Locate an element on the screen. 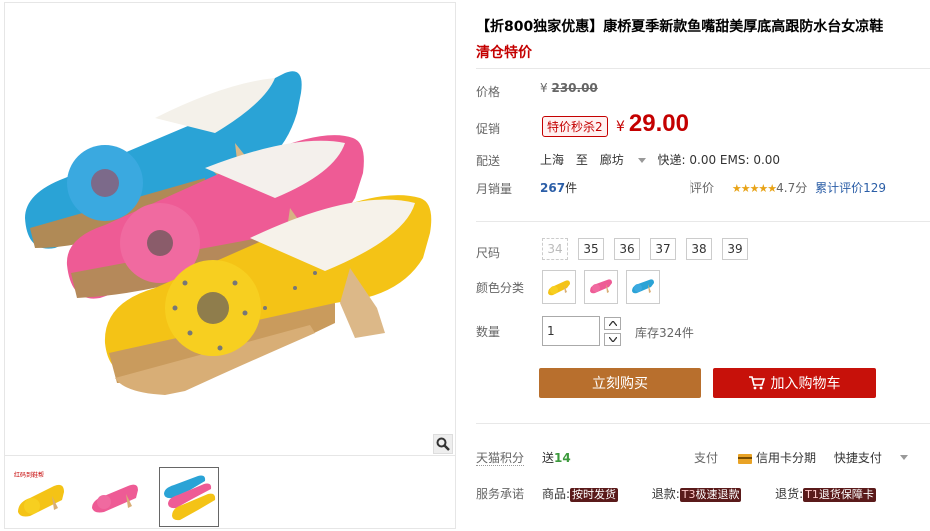  promo-price: ¥29.00 is located at coordinates (652, 124).